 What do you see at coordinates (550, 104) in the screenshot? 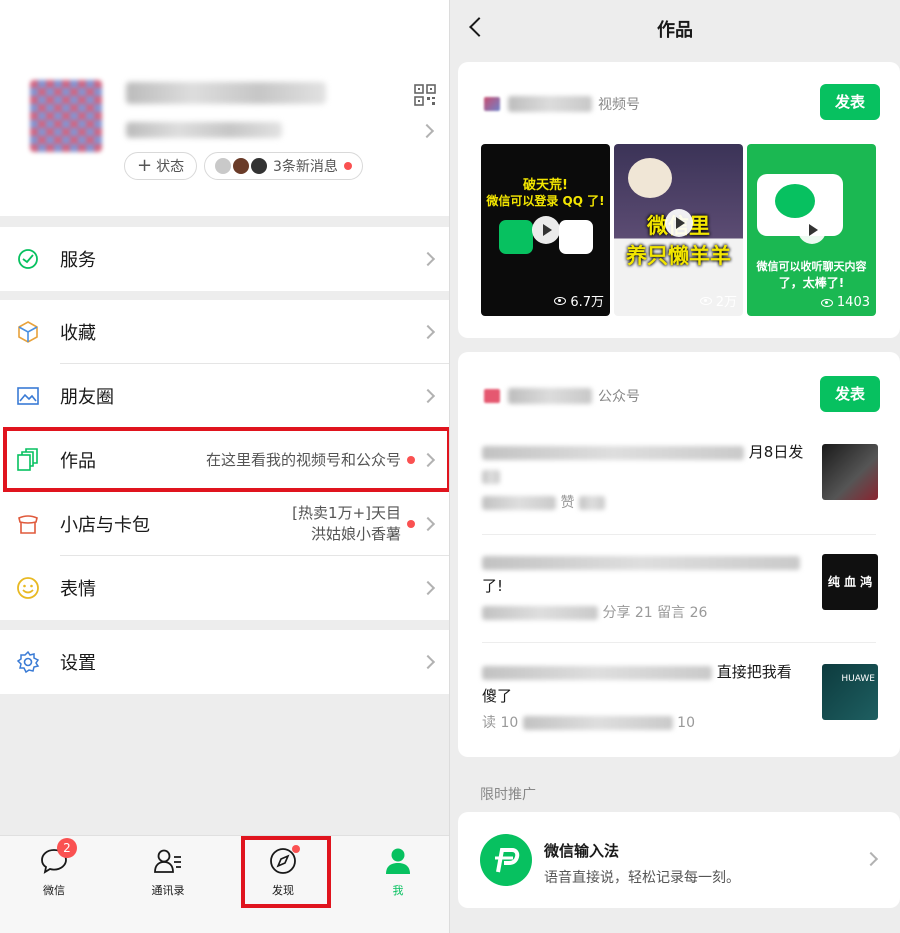
I see `channel-name-blurred` at bounding box center [550, 104].